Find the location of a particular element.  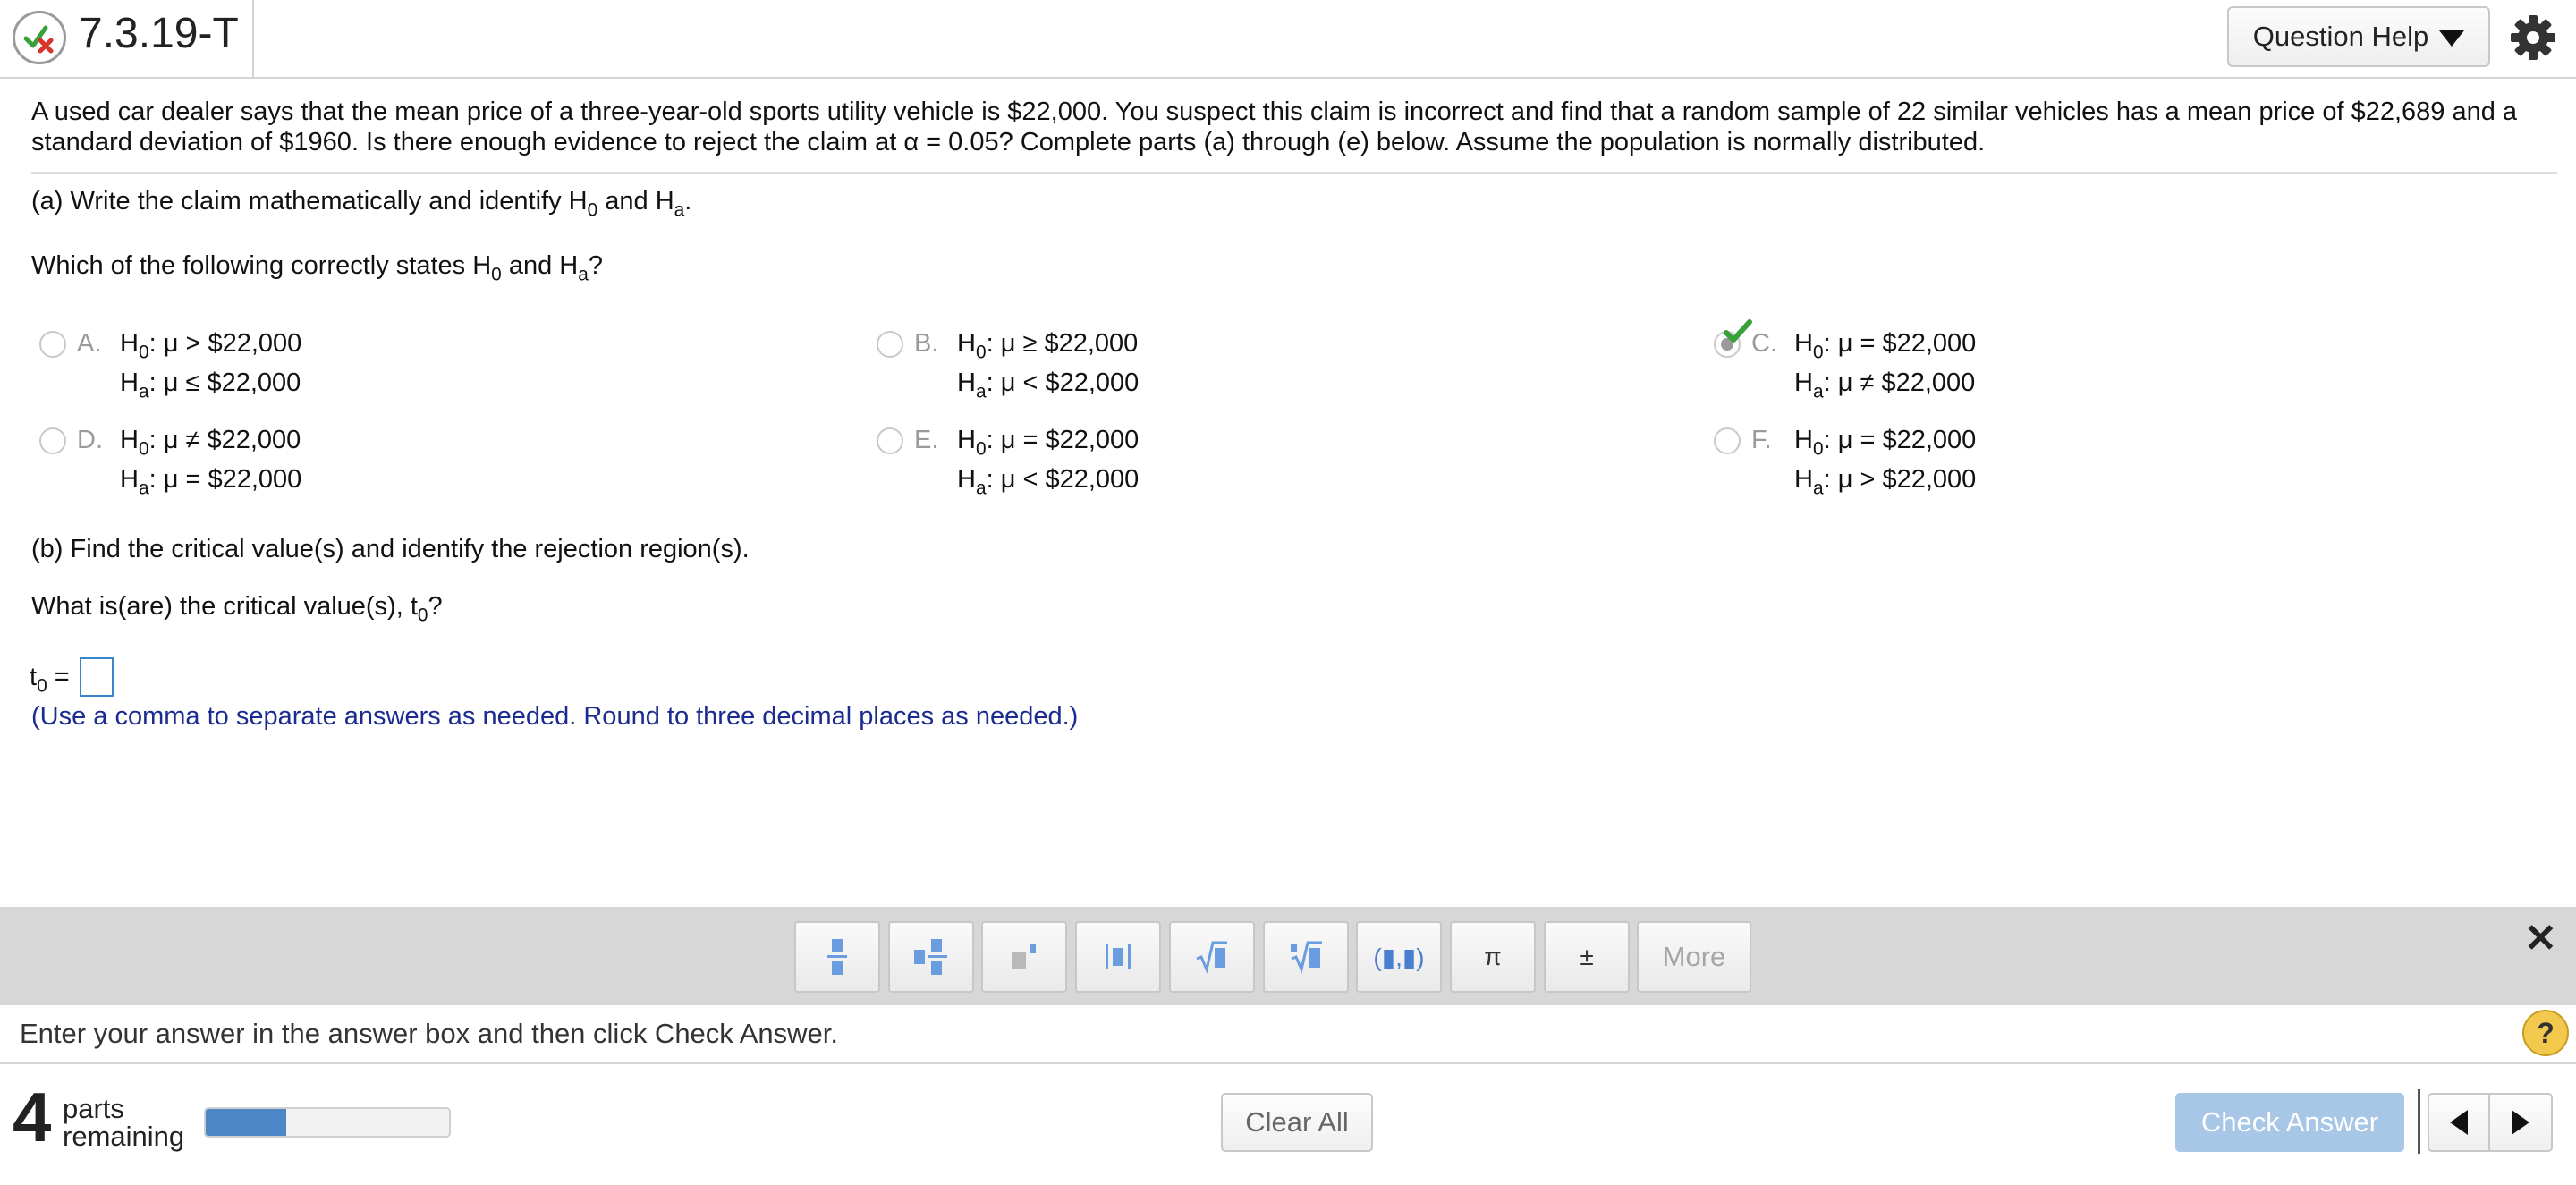

previous-part-button is located at coordinates (2459, 1122).